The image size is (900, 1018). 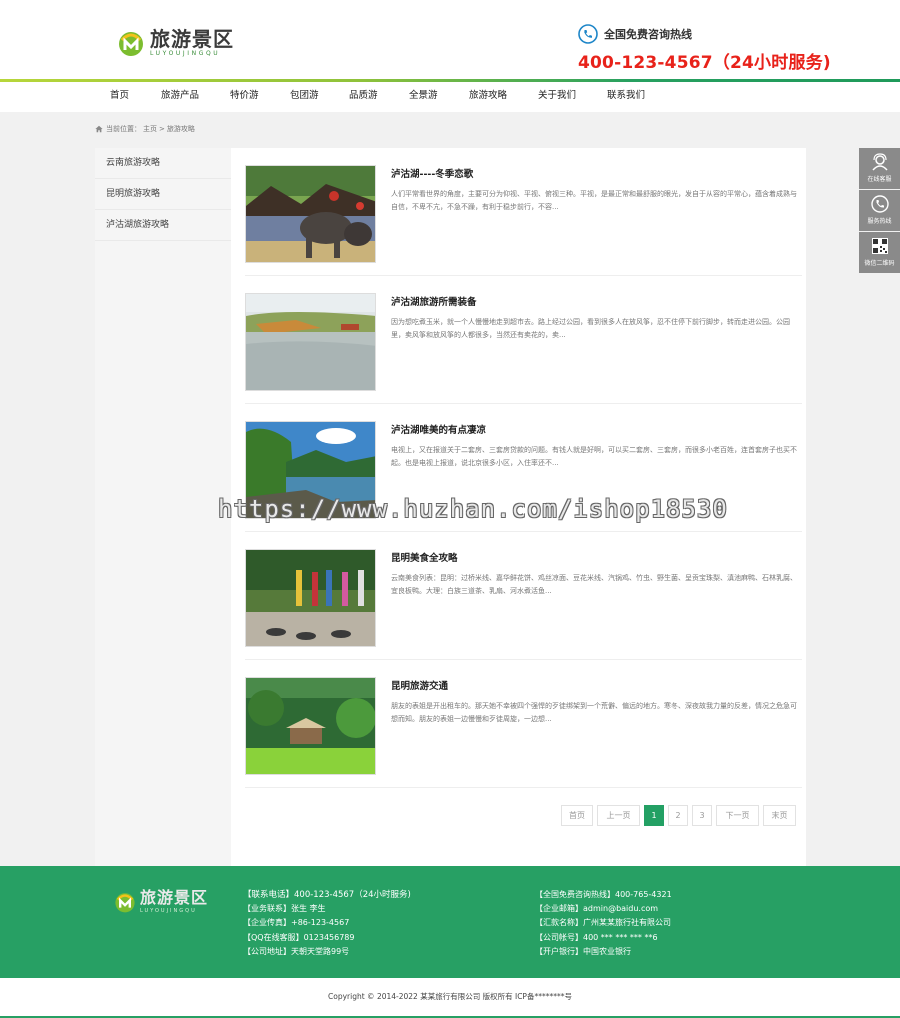 What do you see at coordinates (181, 129) in the screenshot?
I see `breadcrumb-current: 旅游攻略` at bounding box center [181, 129].